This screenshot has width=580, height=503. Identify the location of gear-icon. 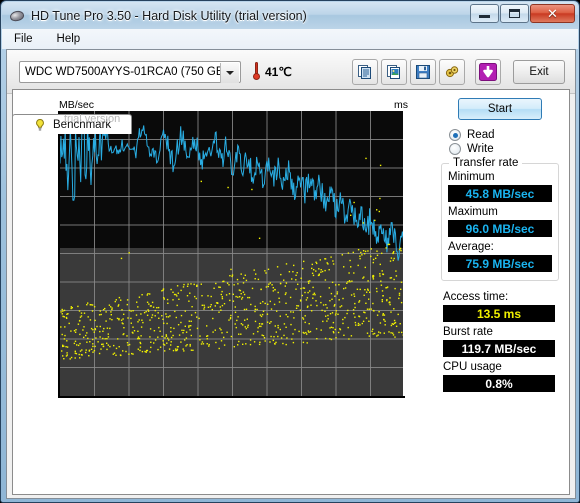
(452, 72).